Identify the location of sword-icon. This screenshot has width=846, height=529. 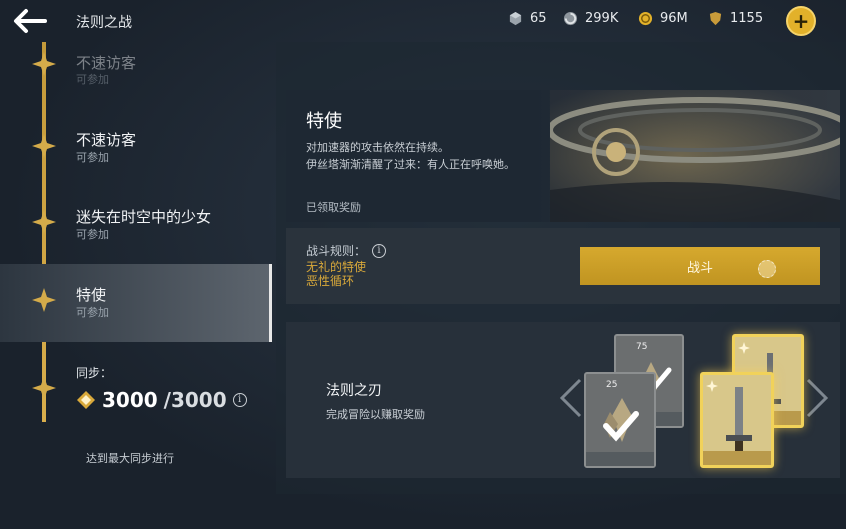
(739, 420).